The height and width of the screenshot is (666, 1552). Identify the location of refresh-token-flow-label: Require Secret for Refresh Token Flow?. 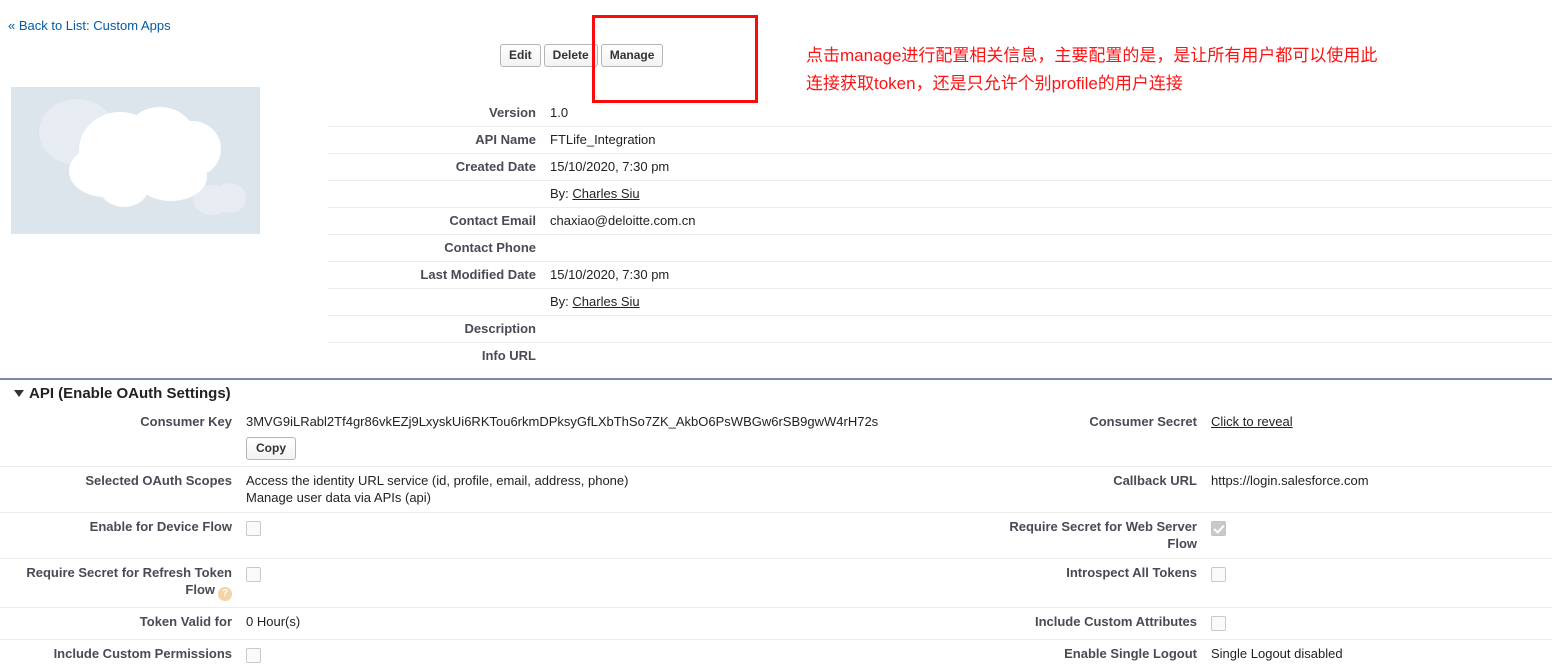
(120, 582).